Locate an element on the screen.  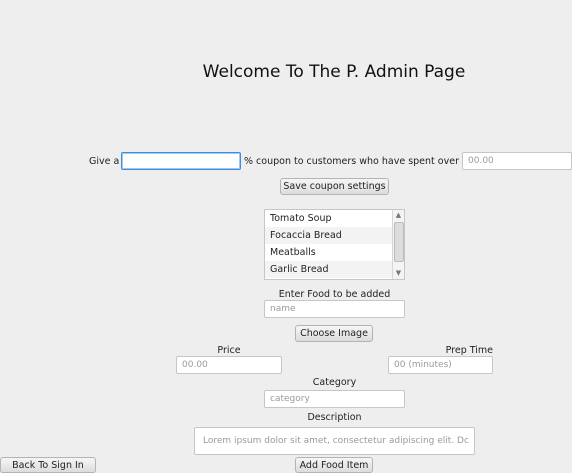
choose-image-button: Choose Image is located at coordinates (334, 333).